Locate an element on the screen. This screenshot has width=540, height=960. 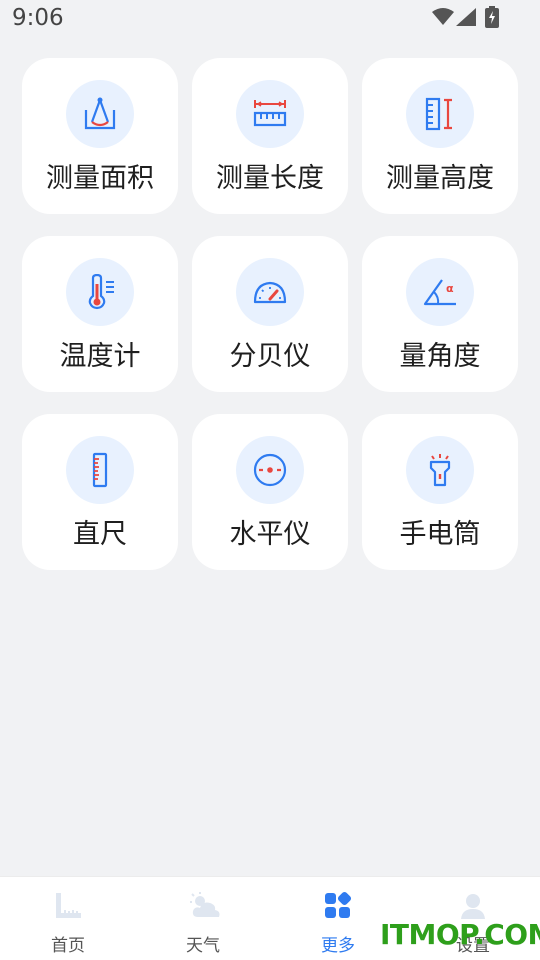
height-ruler-icon is located at coordinates (438, 114).